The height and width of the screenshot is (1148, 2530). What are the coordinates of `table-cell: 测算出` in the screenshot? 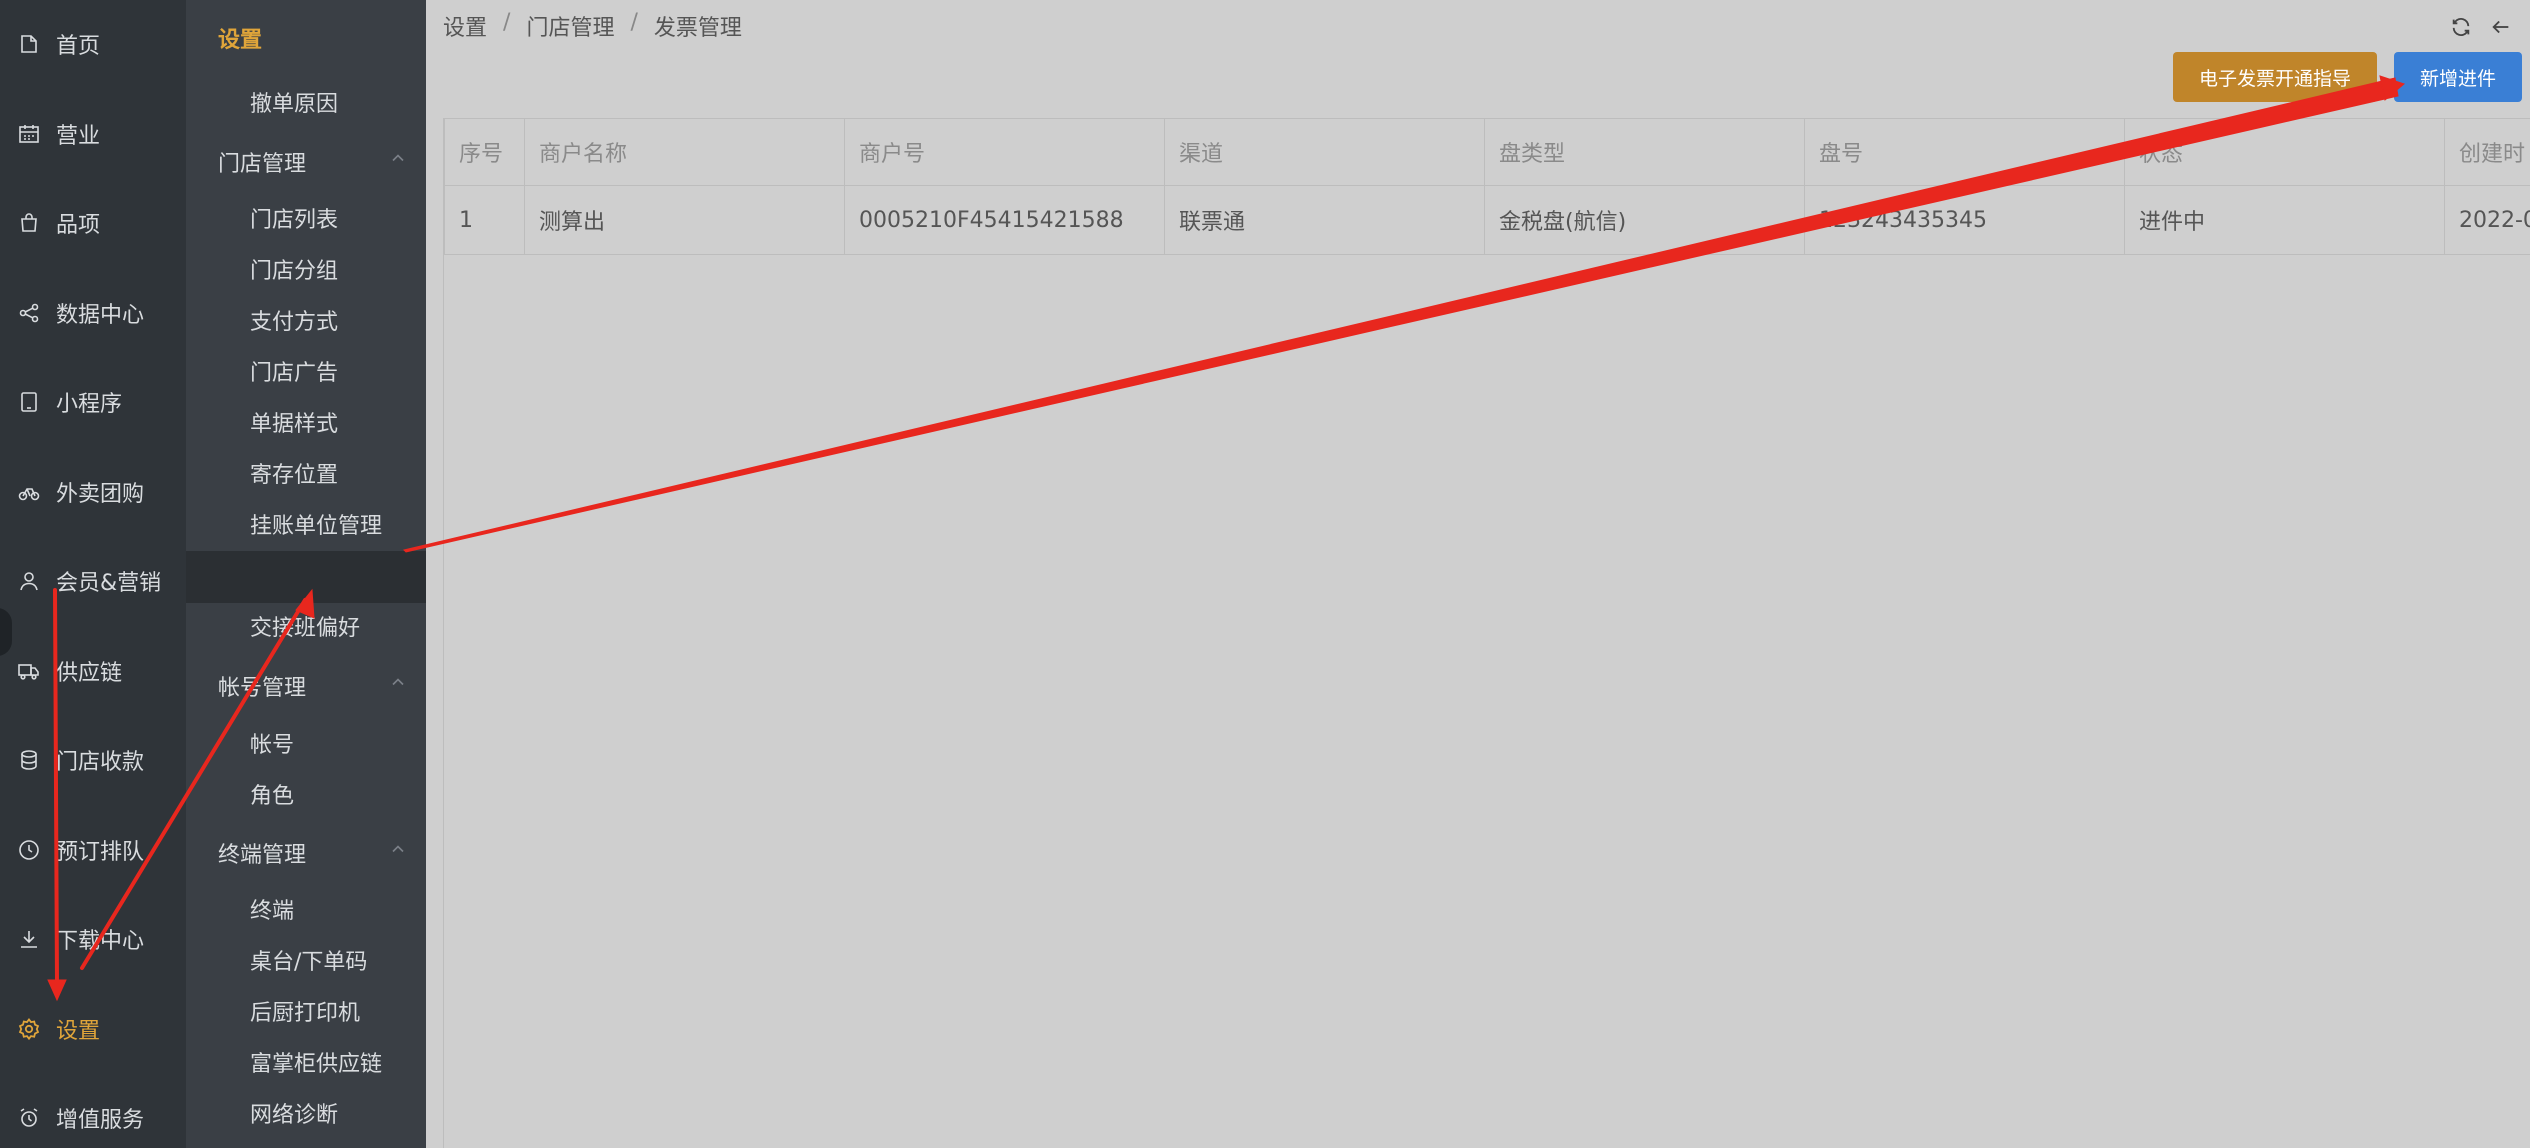 It's located at (684, 220).